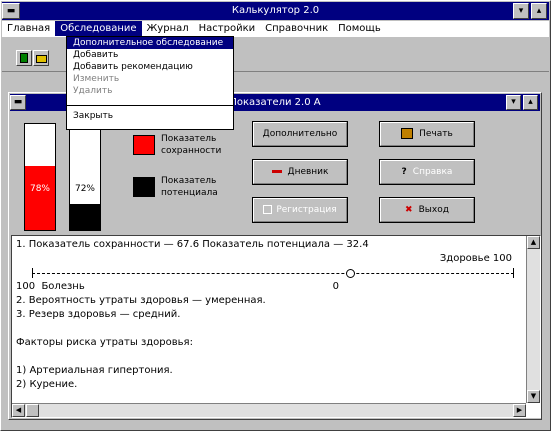  What do you see at coordinates (98, 314) in the screenshot?
I see `result-line-6: 3. Резерв здоровья — средний.` at bounding box center [98, 314].